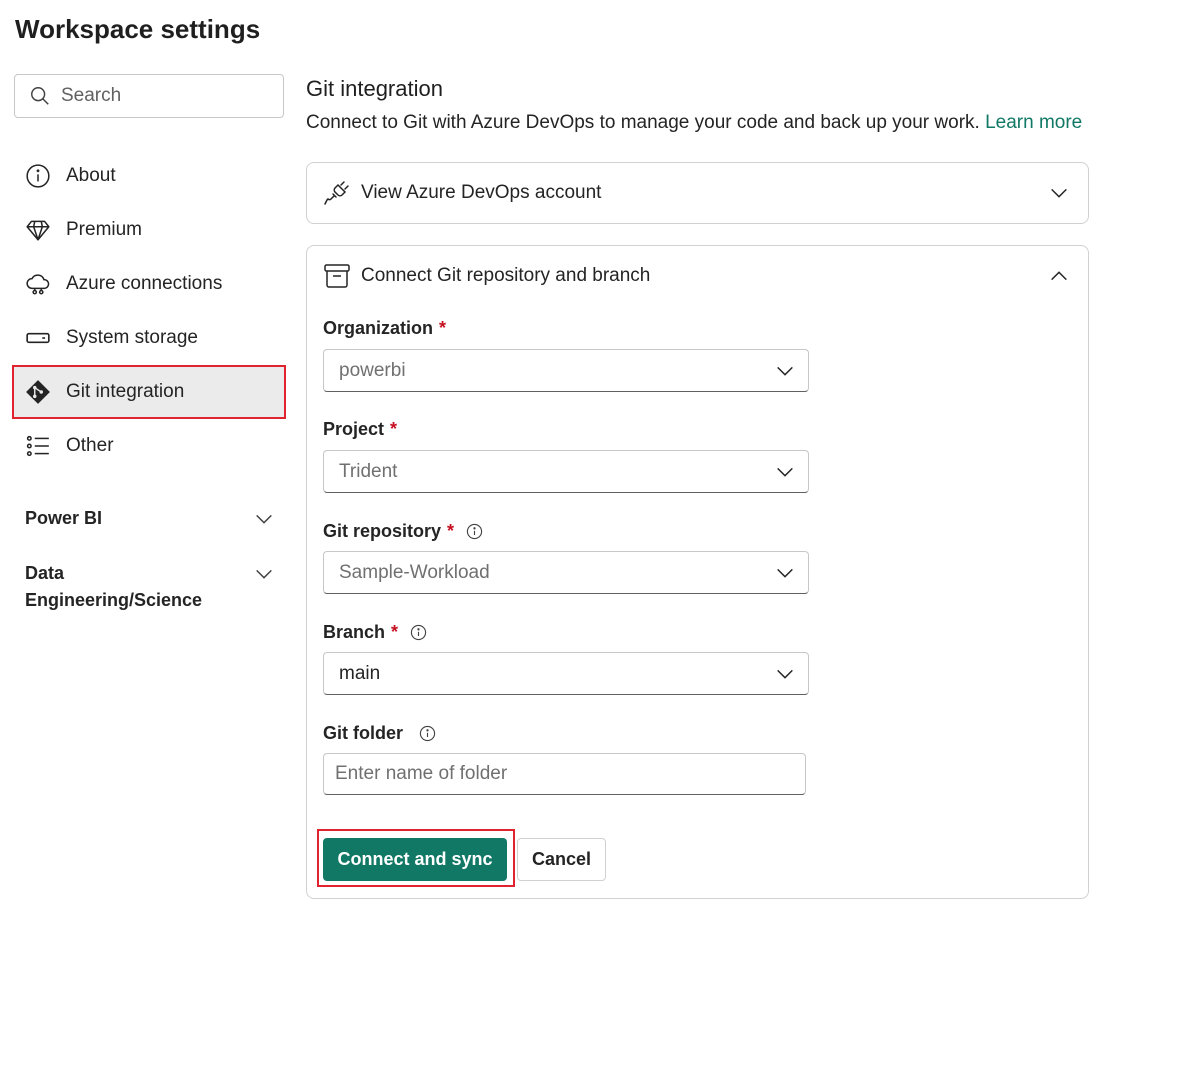 The width and height of the screenshot is (1184, 1088). I want to click on project-dropdown: Trident, so click(566, 471).